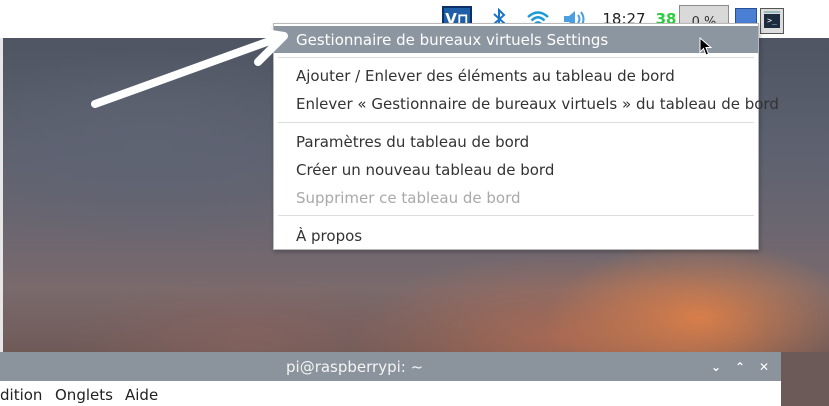  Describe the element at coordinates (516, 235) in the screenshot. I see `menu-item-about: À propos` at that location.